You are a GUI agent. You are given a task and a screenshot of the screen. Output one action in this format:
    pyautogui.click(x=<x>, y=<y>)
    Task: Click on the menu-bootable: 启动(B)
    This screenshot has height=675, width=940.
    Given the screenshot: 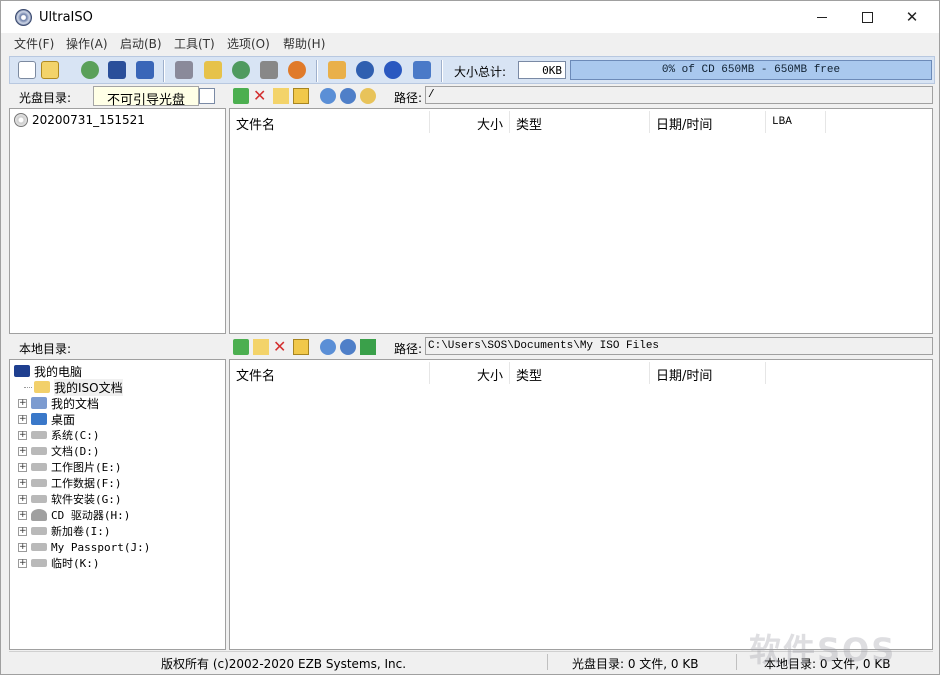 What is the action you would take?
    pyautogui.click(x=141, y=43)
    